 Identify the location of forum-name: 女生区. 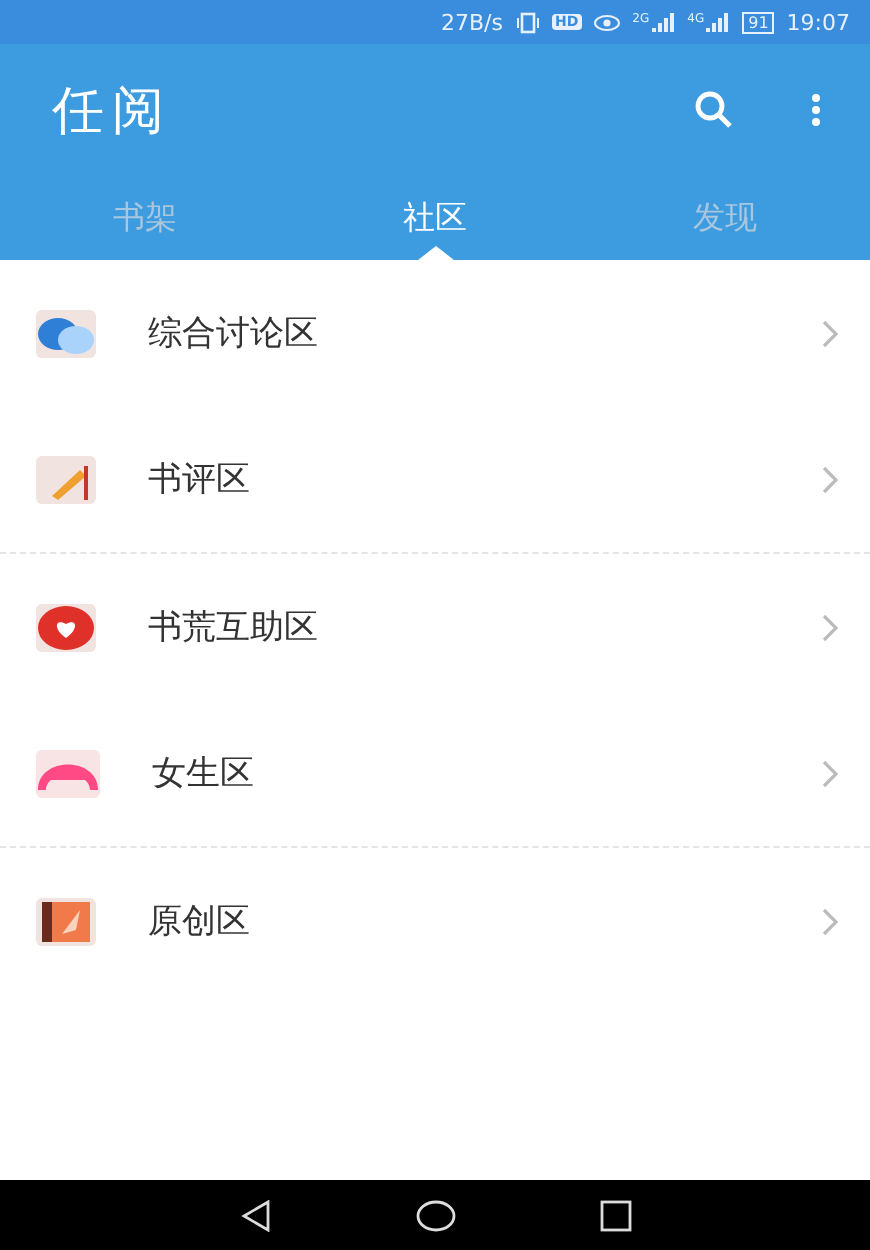
(487, 773).